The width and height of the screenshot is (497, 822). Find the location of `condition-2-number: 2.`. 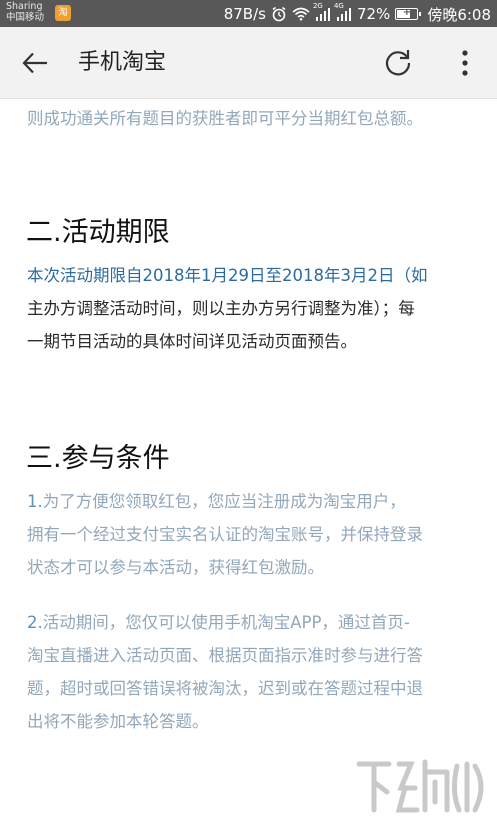

condition-2-number: 2. is located at coordinates (35, 622).